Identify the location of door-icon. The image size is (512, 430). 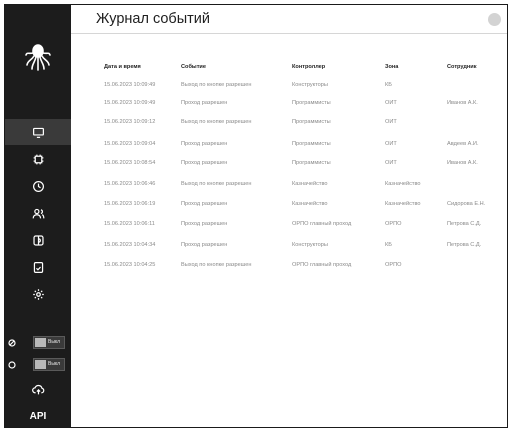
(38, 240).